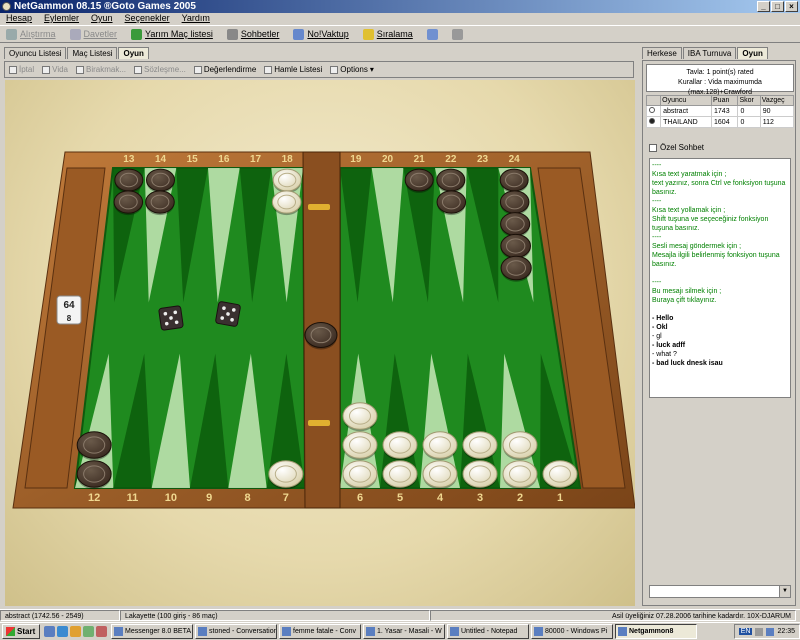  What do you see at coordinates (387, 34) in the screenshot?
I see `toolbar-button-5: Sıralama` at bounding box center [387, 34].